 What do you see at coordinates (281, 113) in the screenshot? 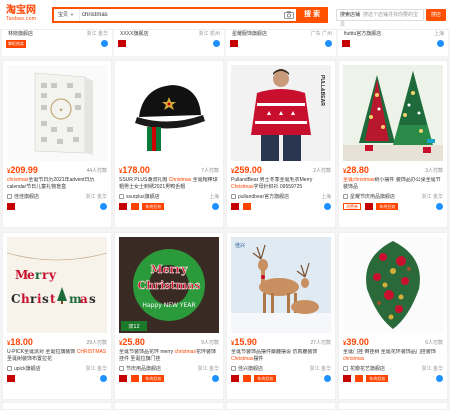
I see `product-image: PULL&BEAR` at bounding box center [281, 113].